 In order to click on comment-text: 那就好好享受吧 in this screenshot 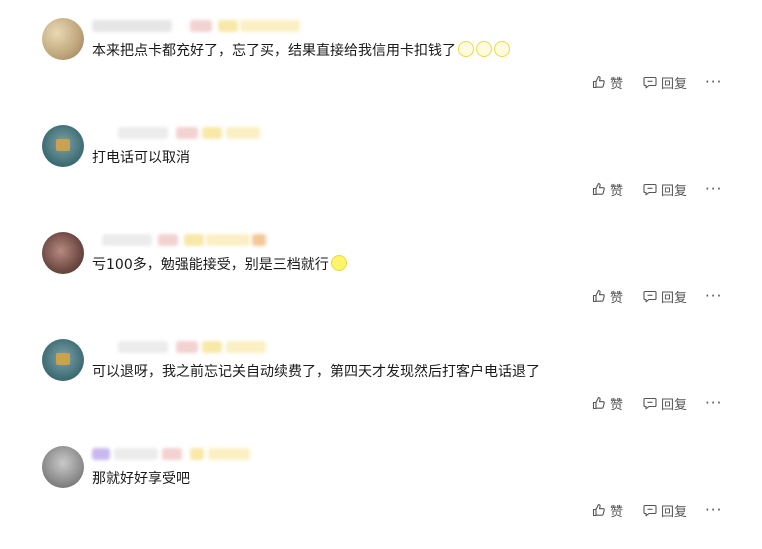, I will do `click(141, 479)`.